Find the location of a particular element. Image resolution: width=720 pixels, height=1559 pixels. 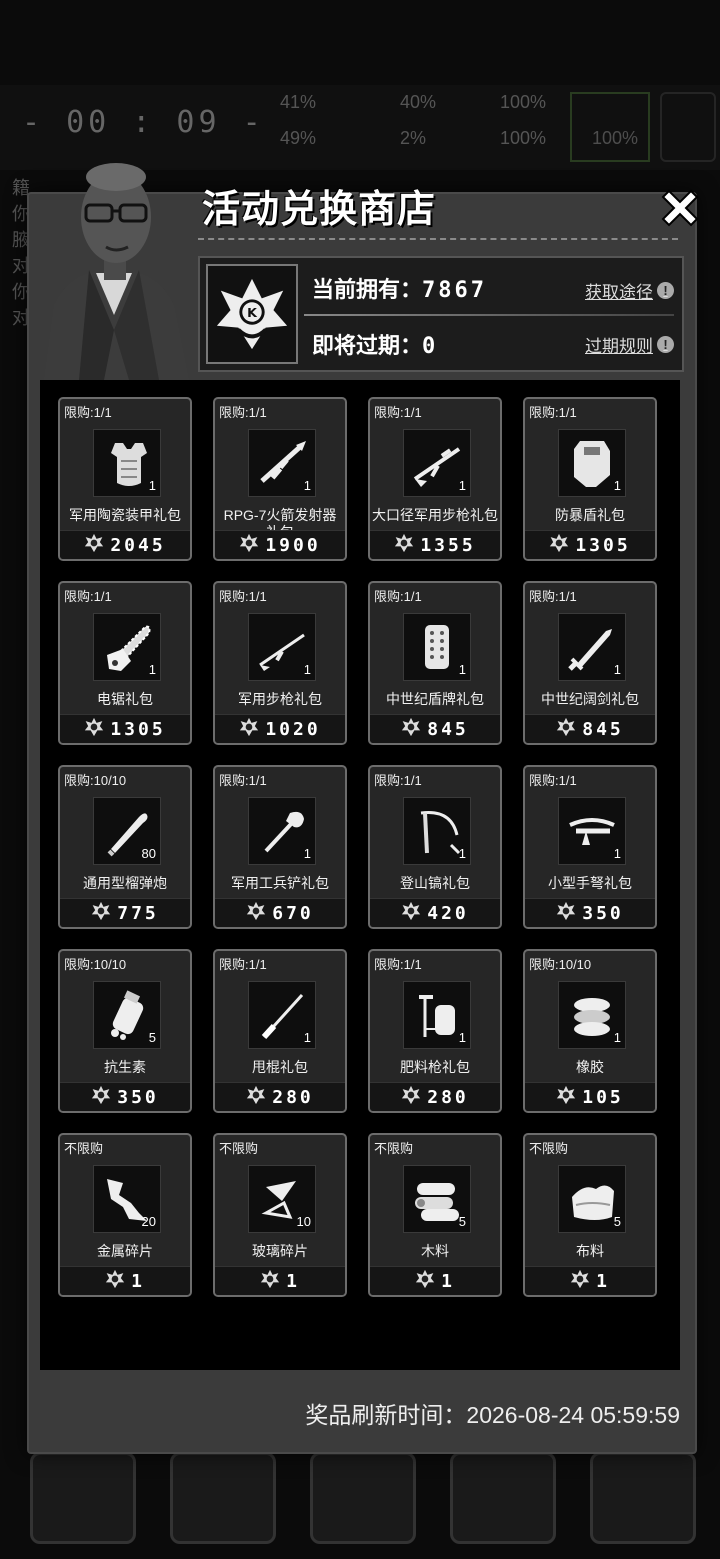

shop-item-card: 限购:1/1 1 甩棍礼包 280 is located at coordinates (280, 1031).